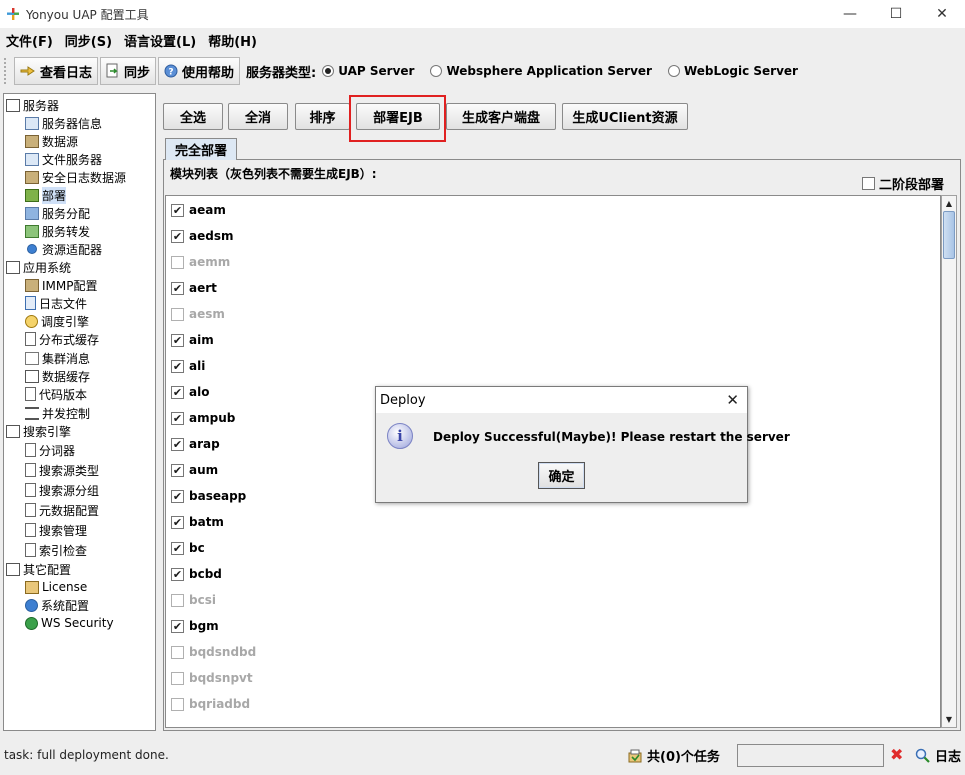  What do you see at coordinates (62, 510) in the screenshot?
I see `tree-item-metadata-config: 元数据配置` at bounding box center [62, 510].